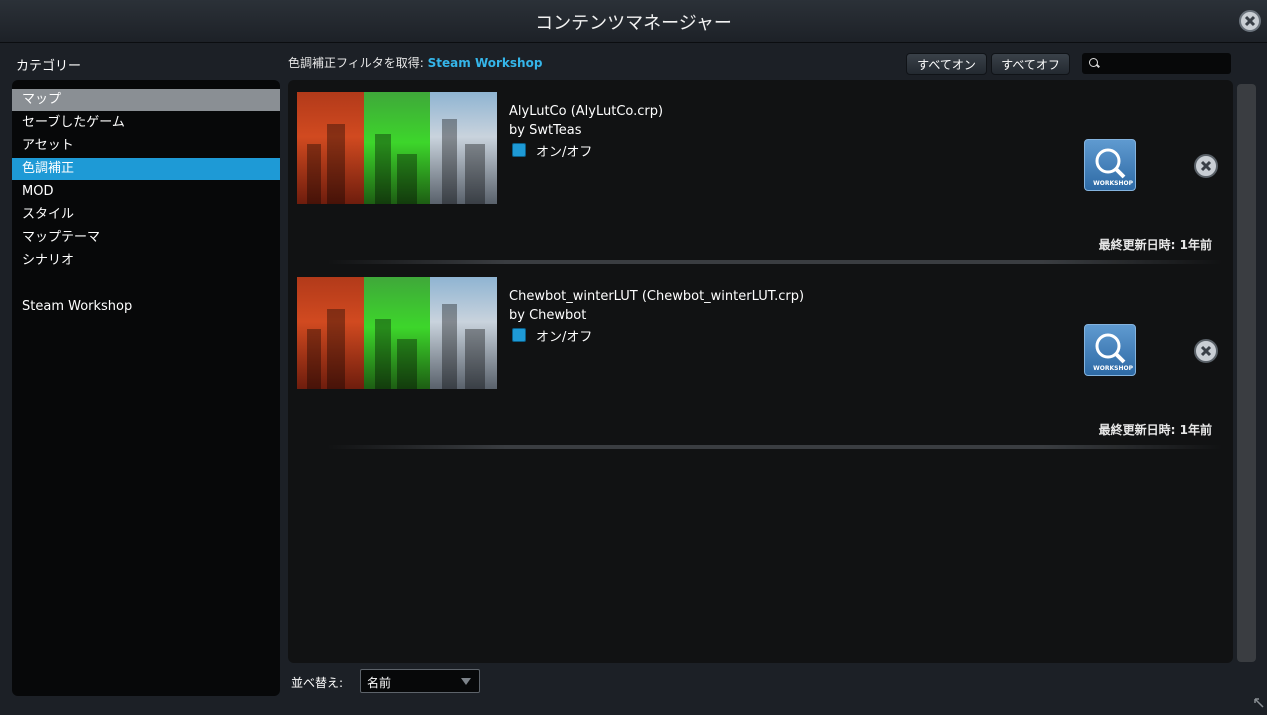  Describe the element at coordinates (146, 192) in the screenshot. I see `sidebar-item-mod: MOD` at that location.